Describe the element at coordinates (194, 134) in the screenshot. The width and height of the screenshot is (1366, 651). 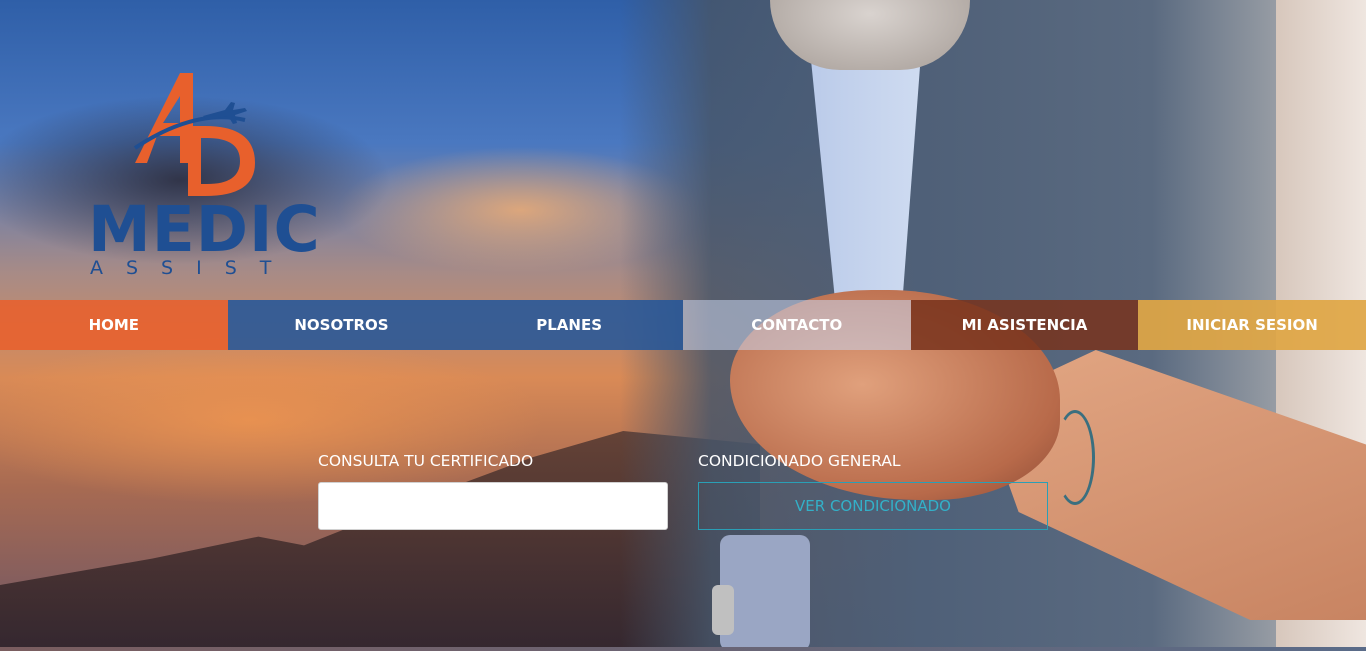
I see `ad-monogram-icon` at that location.